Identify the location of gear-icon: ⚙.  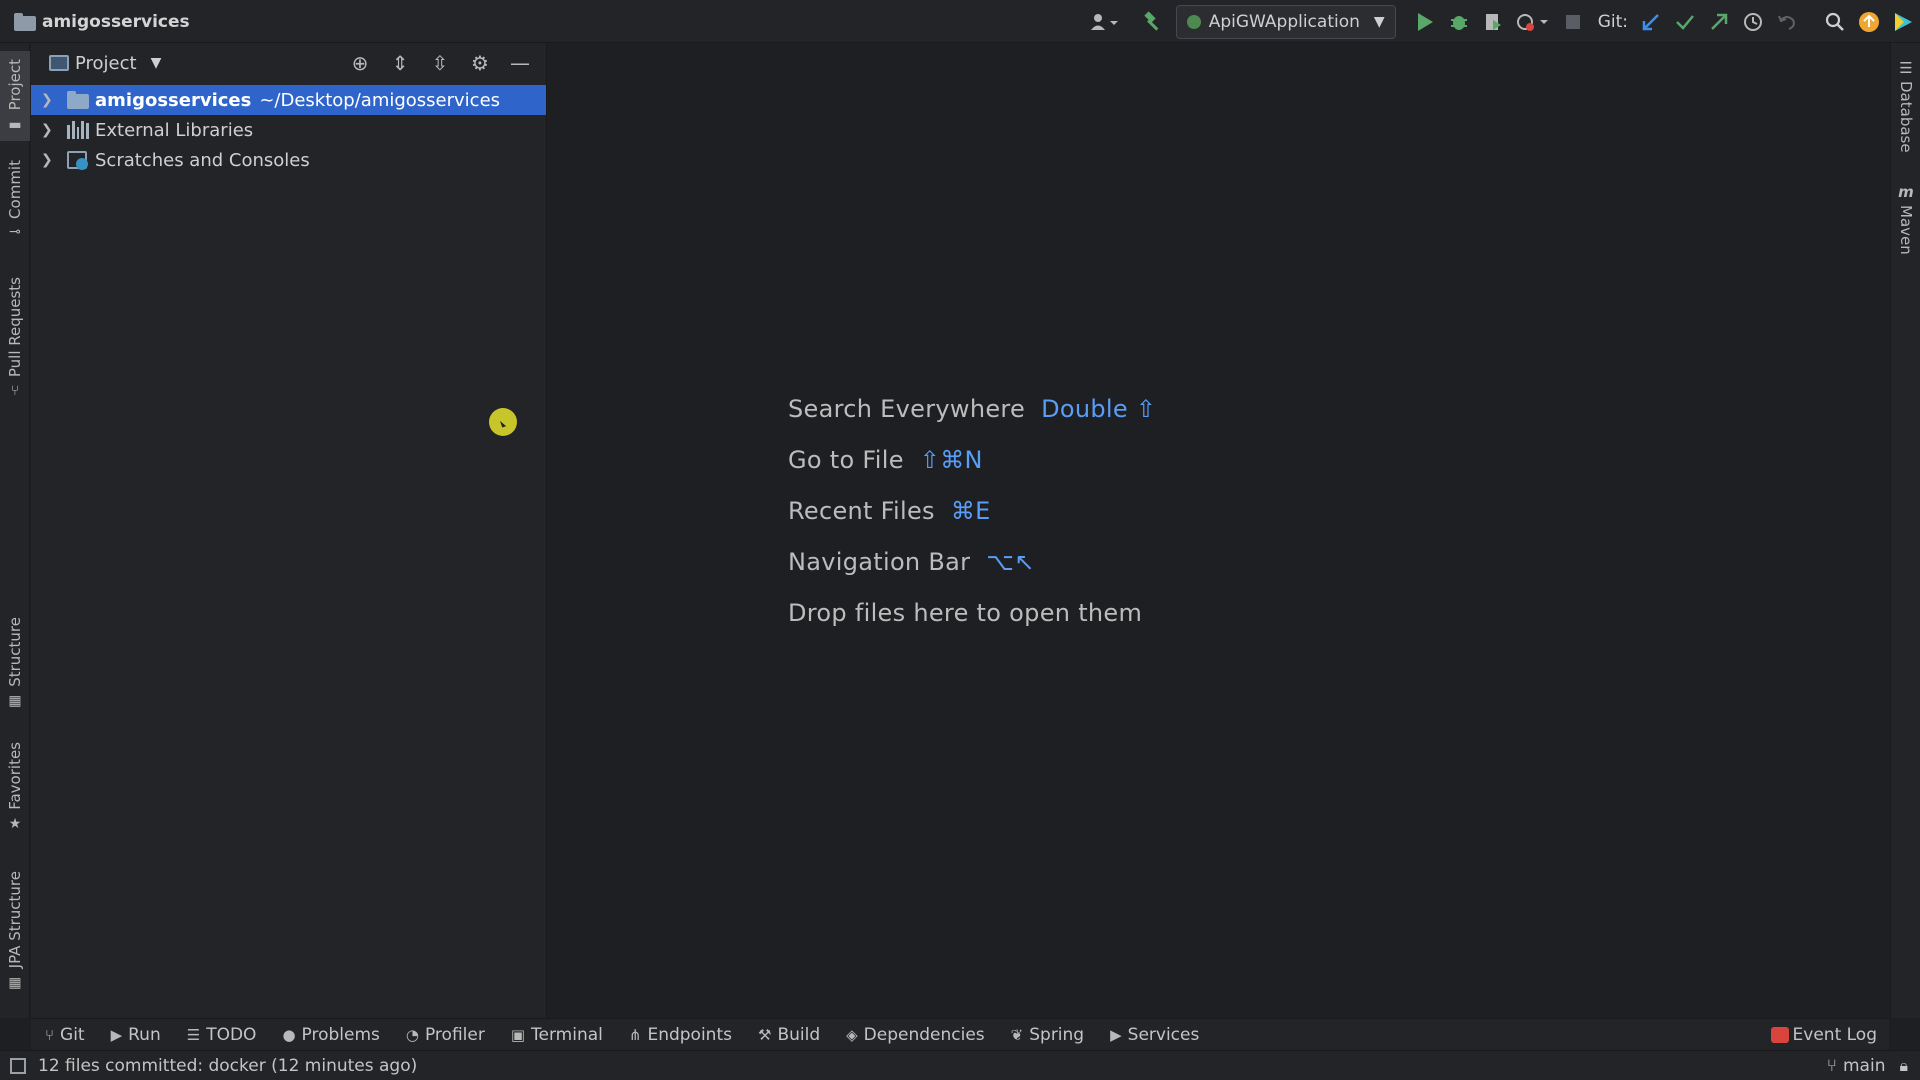
(480, 63).